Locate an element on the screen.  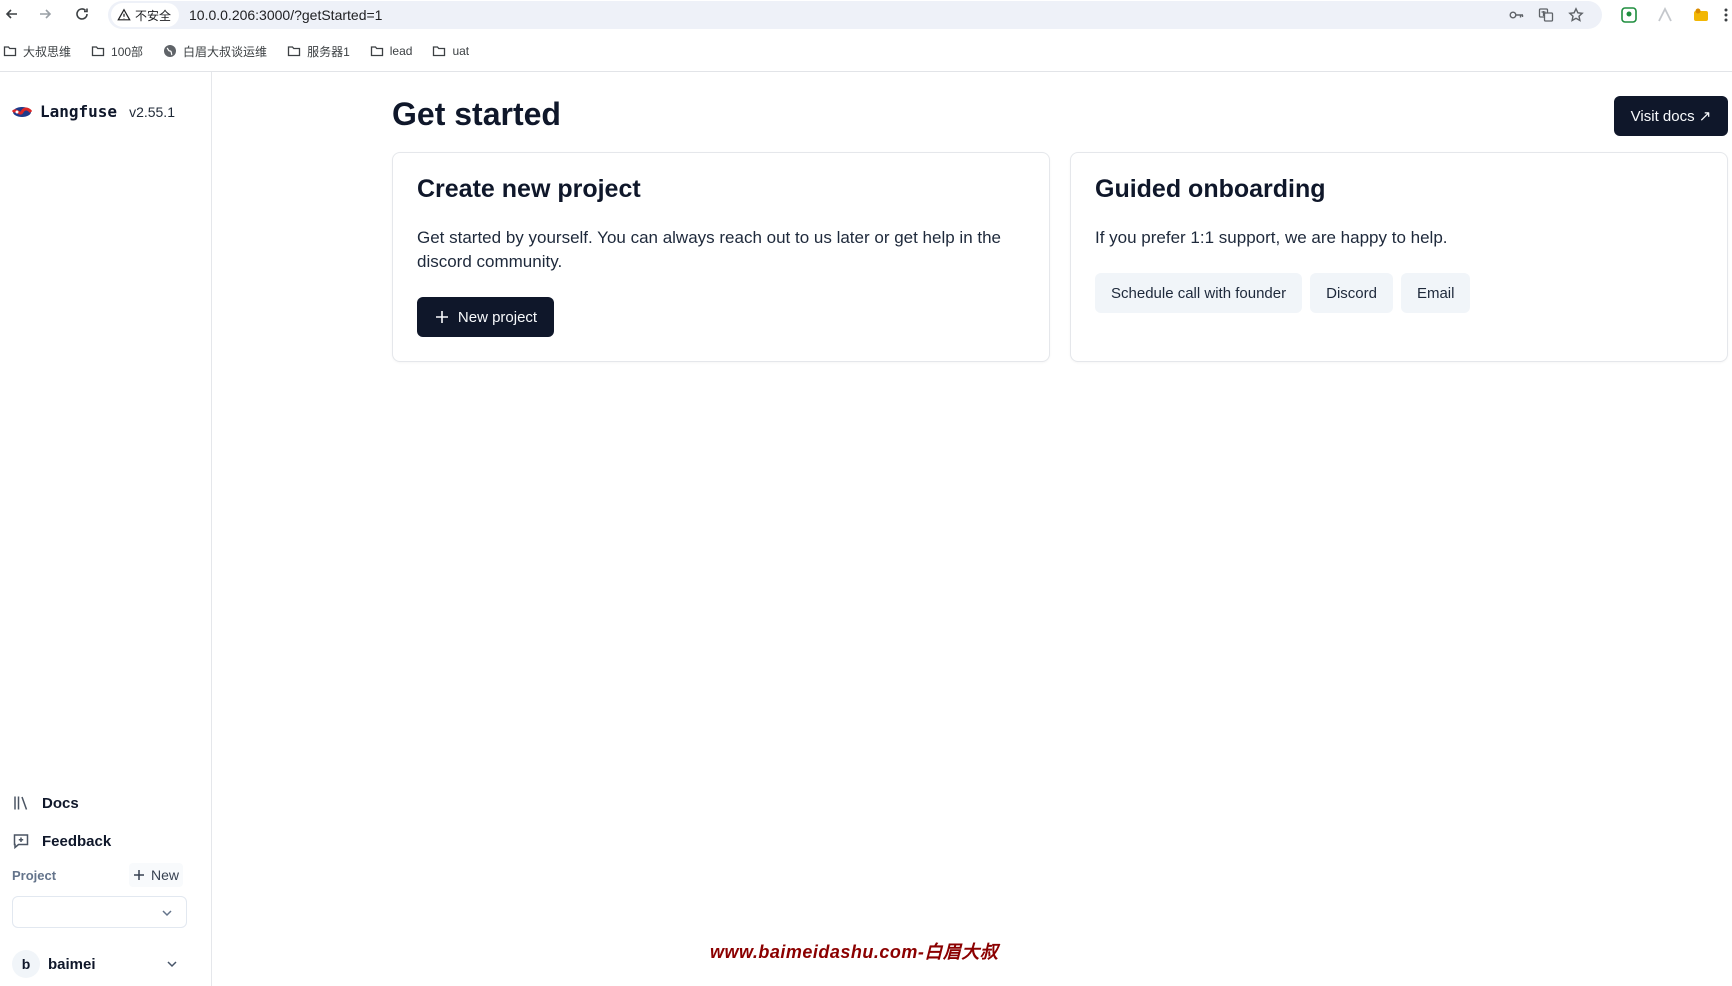
watermark: www.baimeidashu.com-白眉大叔 is located at coordinates (854, 952).